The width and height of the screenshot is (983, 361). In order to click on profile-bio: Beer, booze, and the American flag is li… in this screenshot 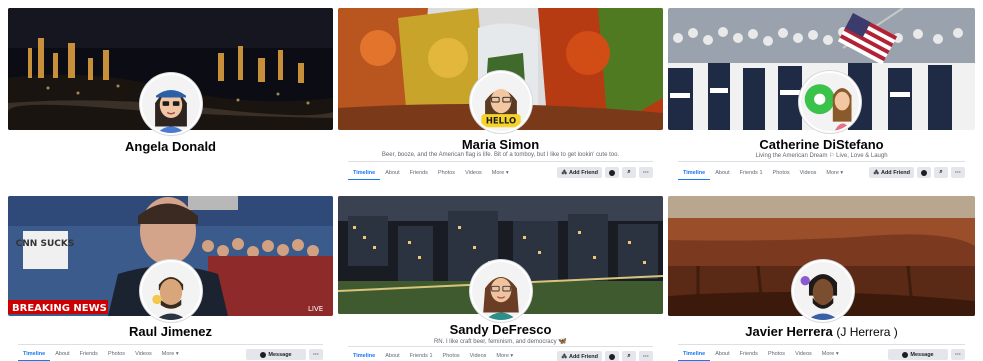, I will do `click(500, 155)`.